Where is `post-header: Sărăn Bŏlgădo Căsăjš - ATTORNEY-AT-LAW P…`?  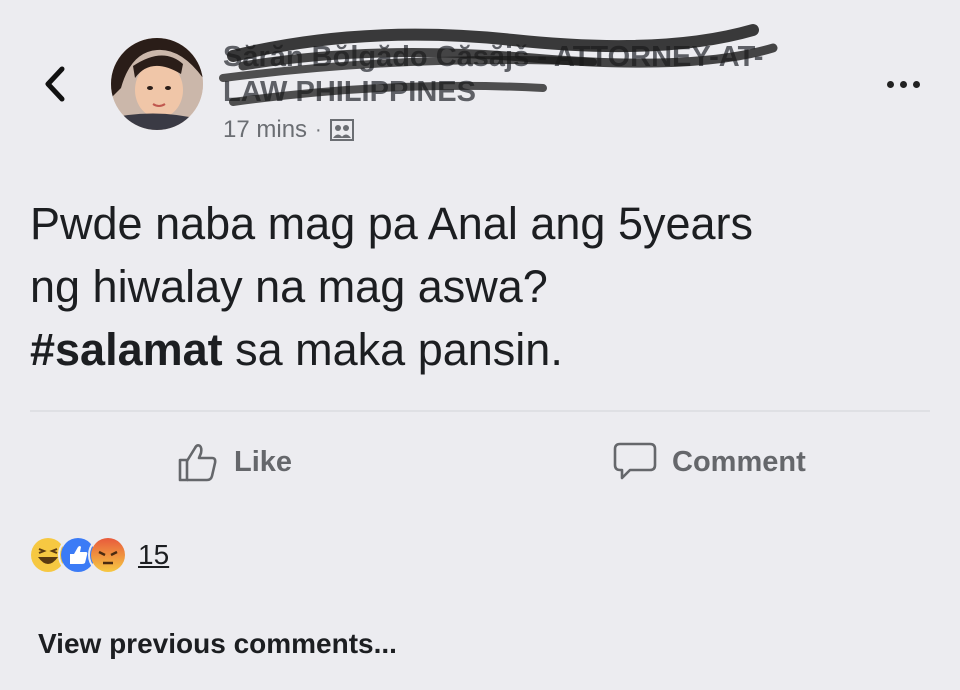 post-header: Sărăn Bŏlgădo Căsăjš - ATTORNEY-AT-LAW P… is located at coordinates (521, 84).